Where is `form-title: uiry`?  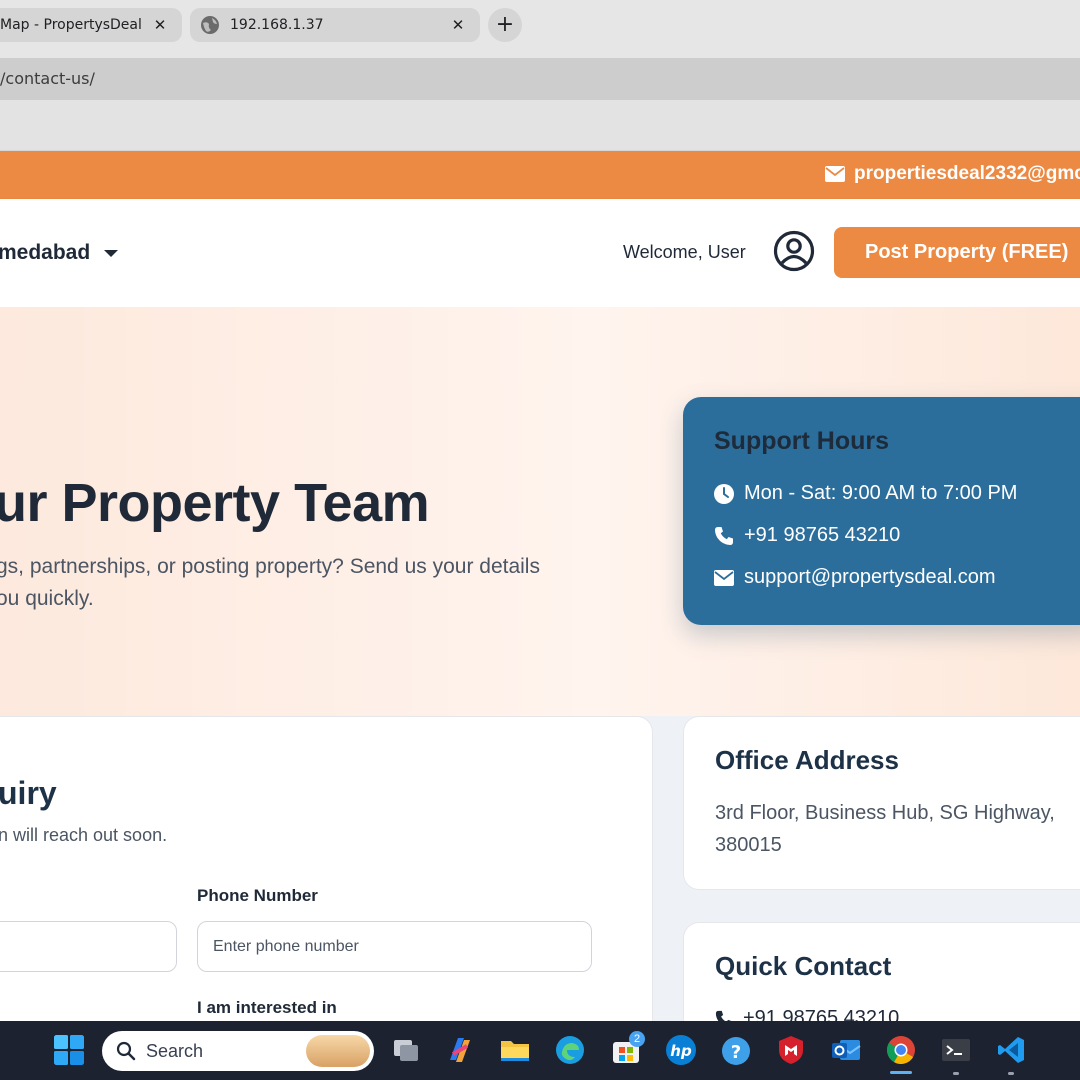 form-title: uiry is located at coordinates (28, 793).